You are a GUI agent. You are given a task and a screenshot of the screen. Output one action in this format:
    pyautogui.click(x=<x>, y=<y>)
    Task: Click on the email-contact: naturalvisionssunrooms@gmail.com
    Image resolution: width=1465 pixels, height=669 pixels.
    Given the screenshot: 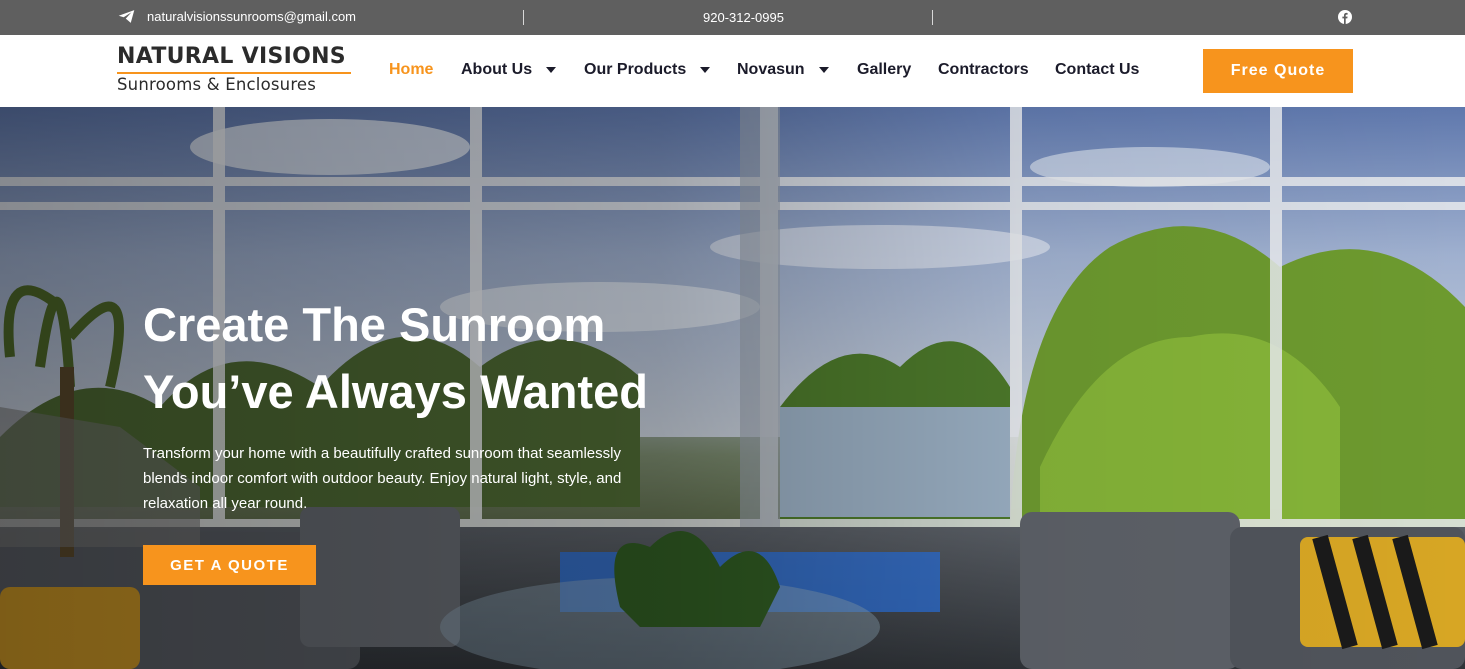 What is the action you would take?
    pyautogui.click(x=237, y=16)
    